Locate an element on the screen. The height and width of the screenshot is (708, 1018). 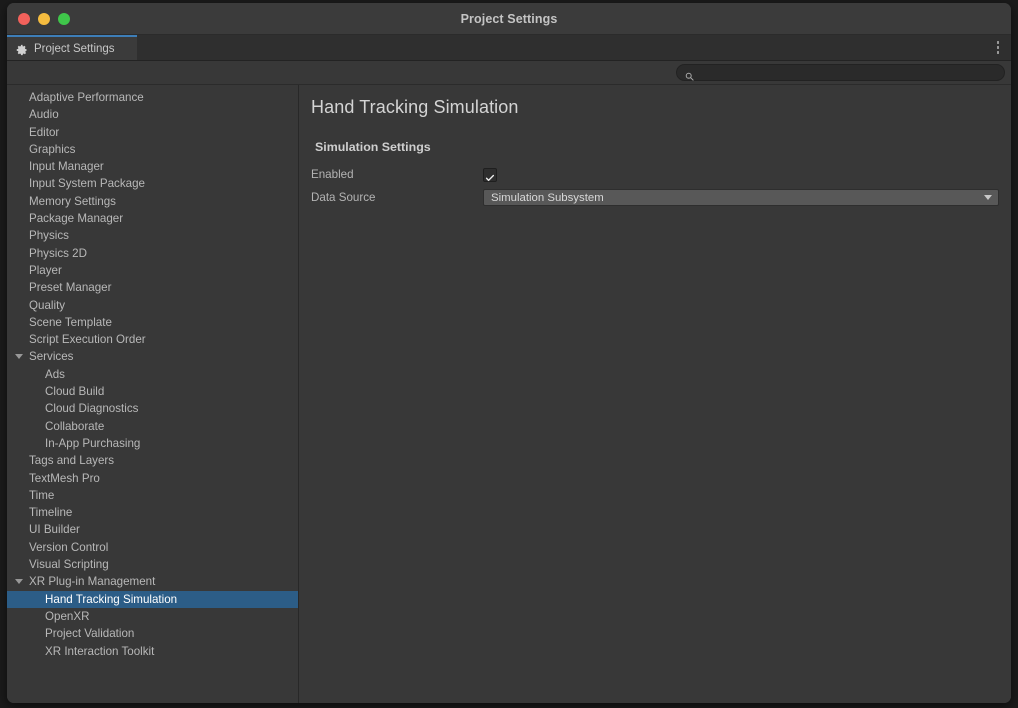
sidebar-item-label: Graphics is located at coordinates (52, 149).